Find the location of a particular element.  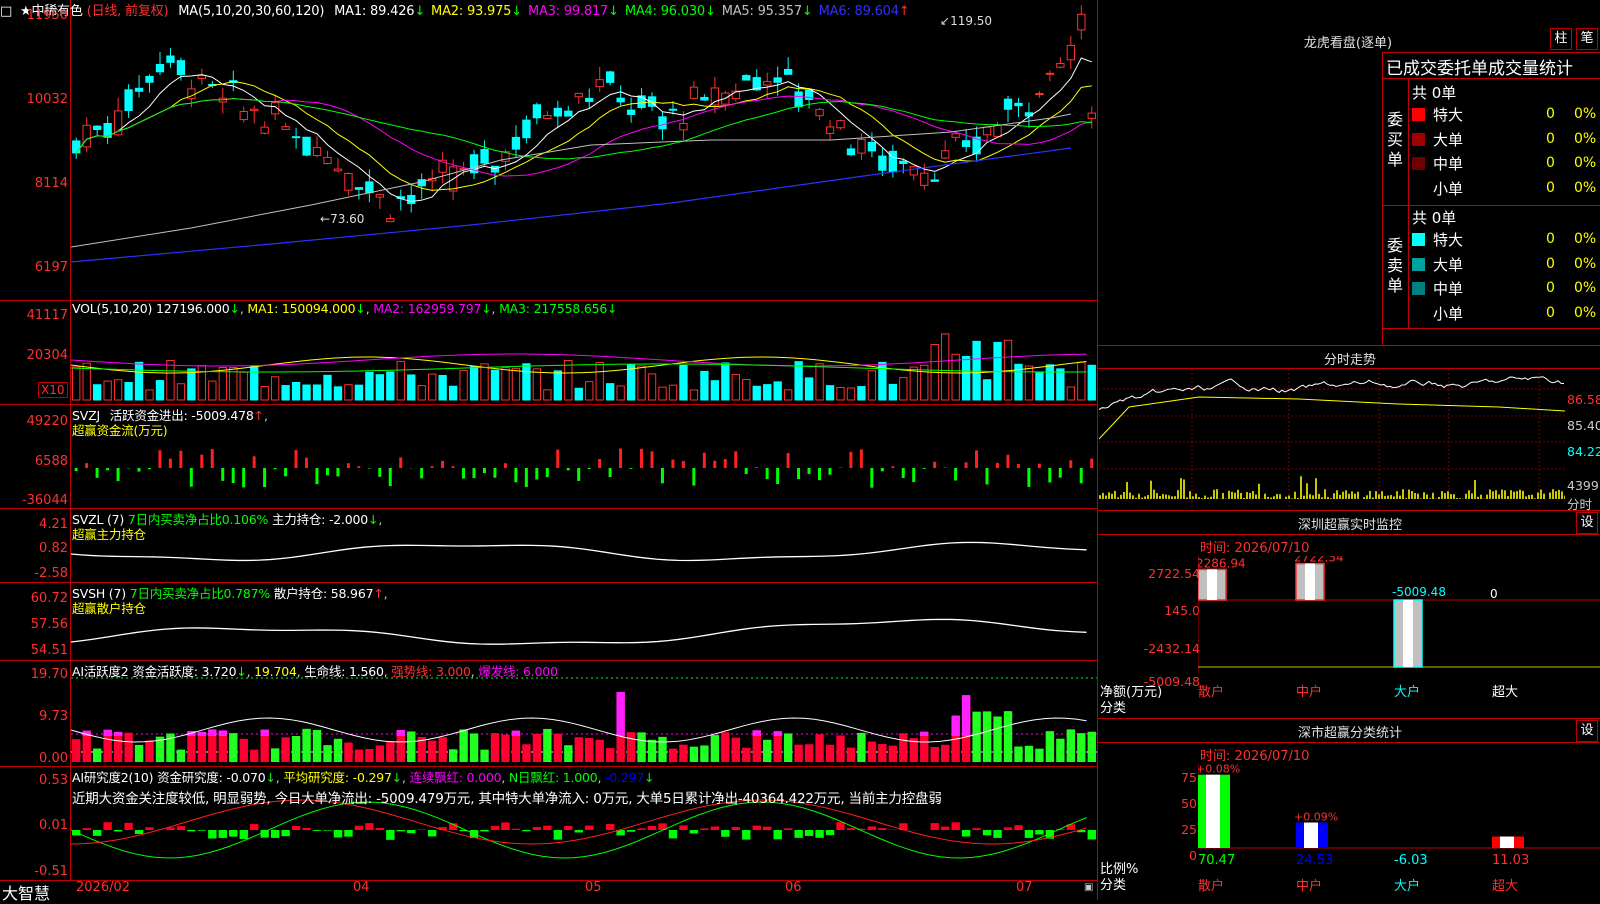

sz-monitor-settings-button: 设 is located at coordinates (1587, 523).